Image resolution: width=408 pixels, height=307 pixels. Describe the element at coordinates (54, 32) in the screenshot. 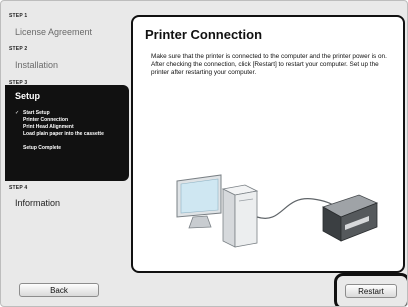

I see `step1-title: License Agreement` at that location.